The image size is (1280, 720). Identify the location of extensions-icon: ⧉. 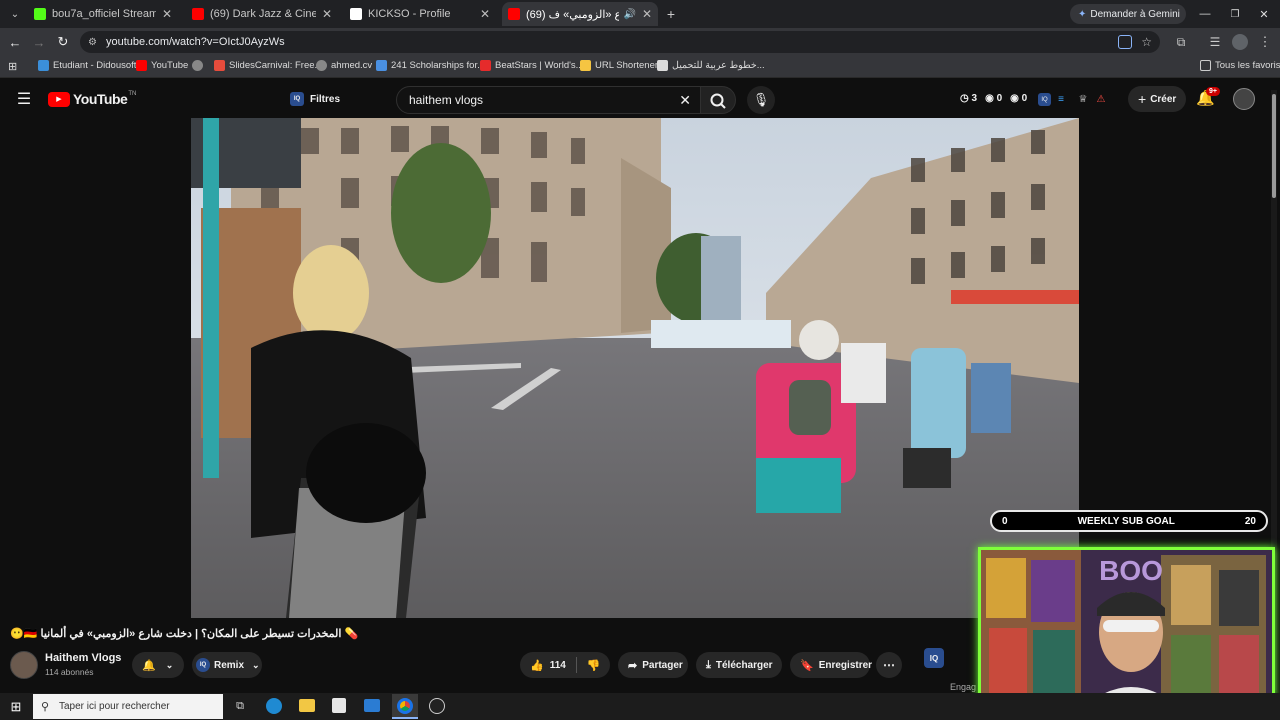
(1181, 42).